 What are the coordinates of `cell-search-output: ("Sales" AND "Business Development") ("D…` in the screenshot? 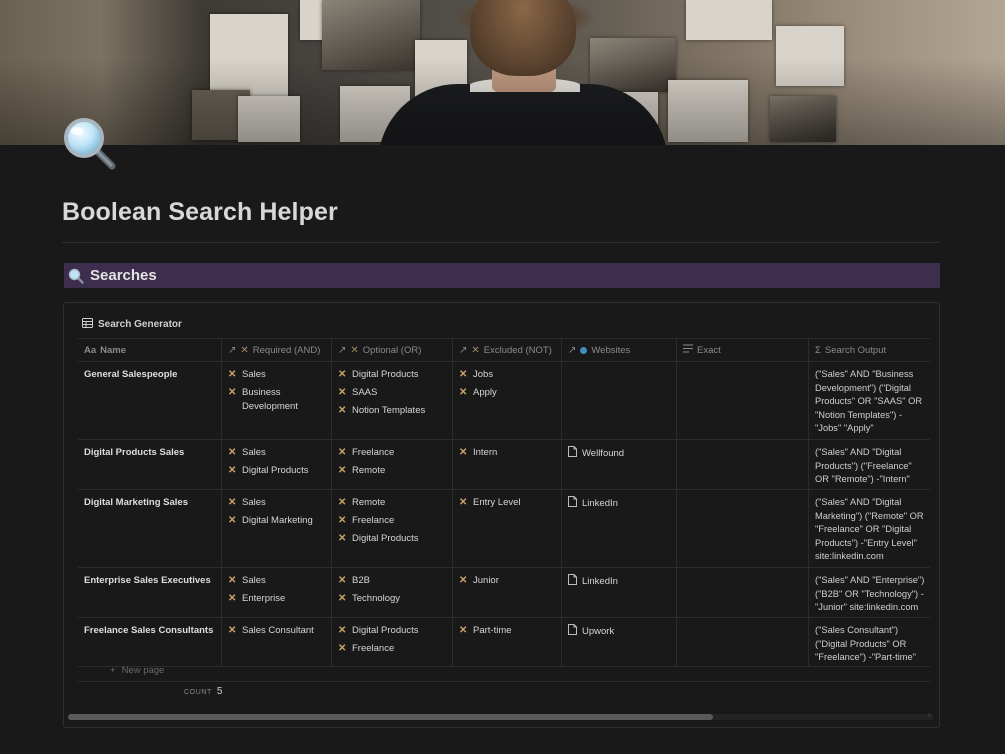 It's located at (869, 400).